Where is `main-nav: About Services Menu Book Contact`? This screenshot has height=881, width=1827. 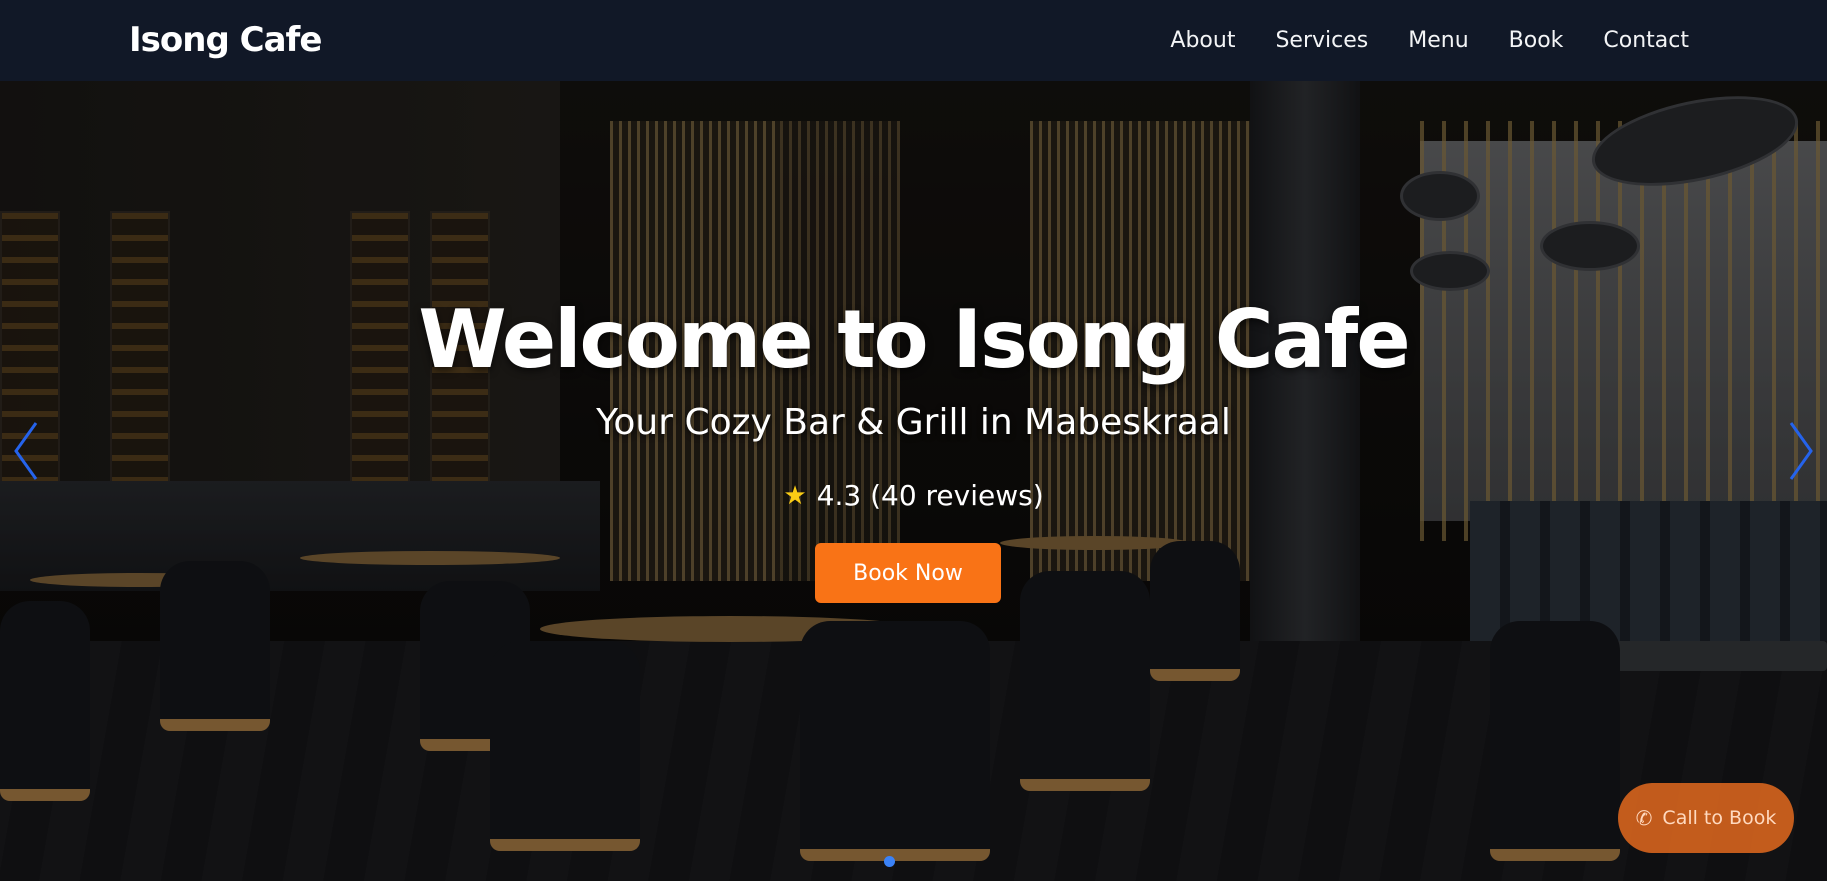
main-nav: About Services Menu Book Contact is located at coordinates (1429, 40).